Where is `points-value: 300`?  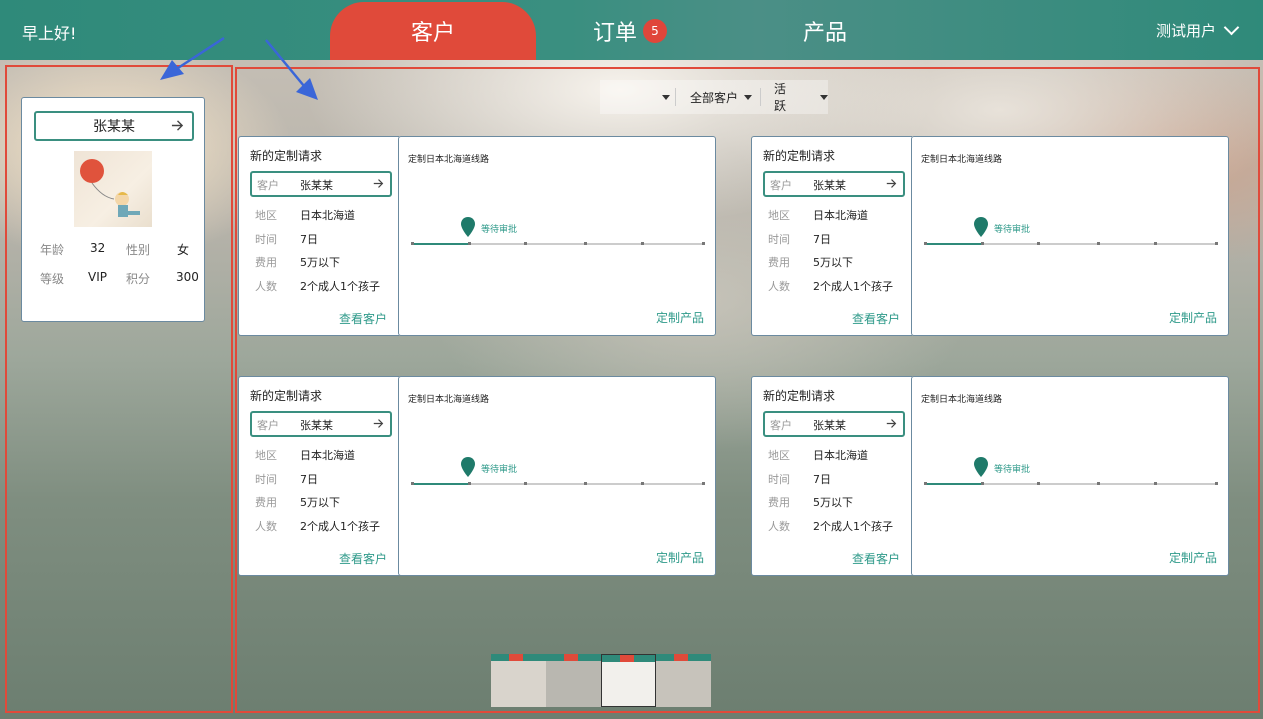
points-value: 300 is located at coordinates (187, 277).